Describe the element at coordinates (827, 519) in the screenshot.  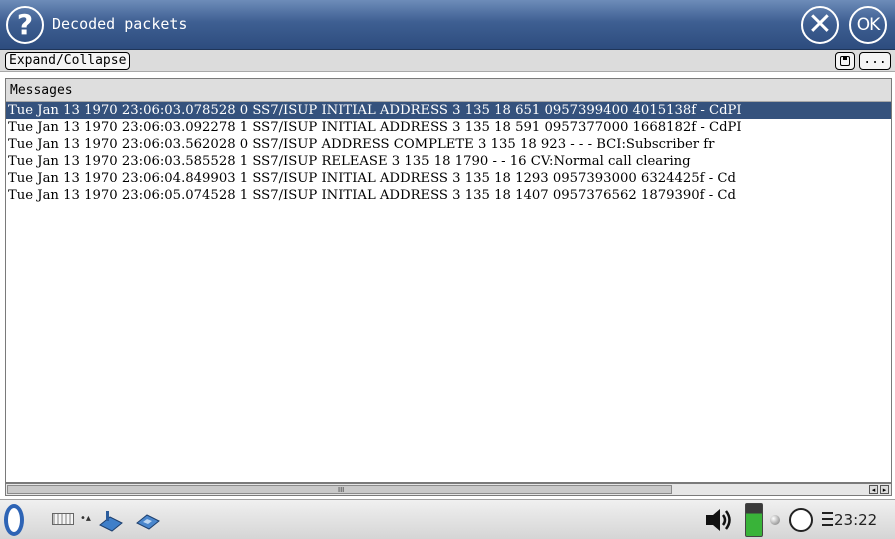
I see `tray-menu-icon` at that location.